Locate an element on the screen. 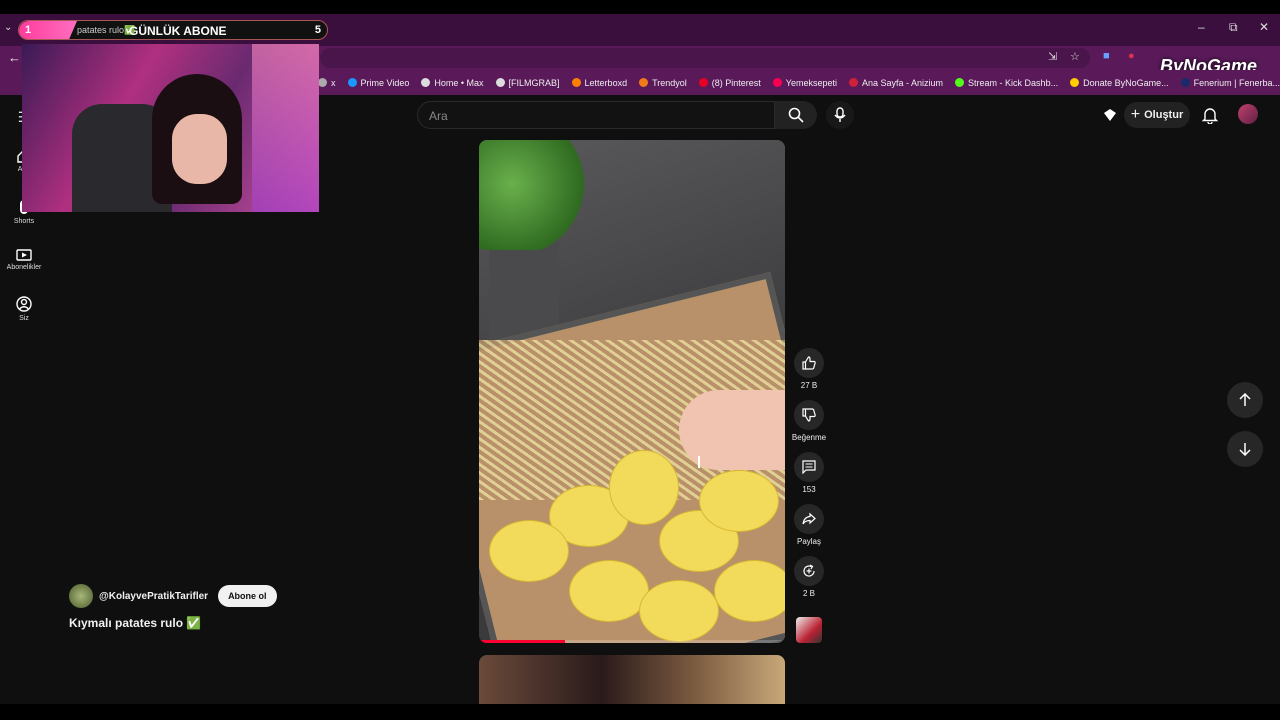 The height and width of the screenshot is (720, 1280). bookmark-label: Letterboxd is located at coordinates (606, 82).